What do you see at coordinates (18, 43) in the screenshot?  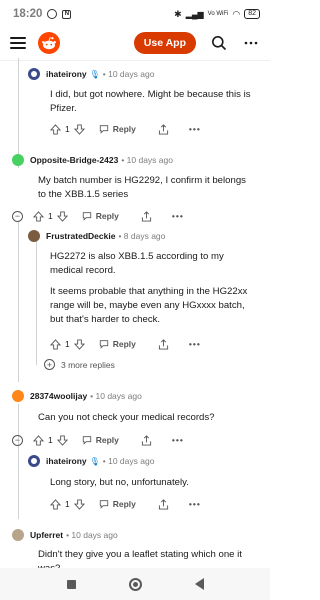 I see `hamburger-menu-icon` at bounding box center [18, 43].